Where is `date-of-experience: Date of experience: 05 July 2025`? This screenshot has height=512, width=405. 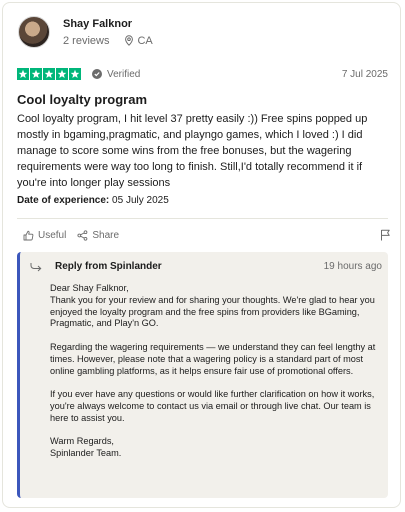 date-of-experience: Date of experience: 05 July 2025 is located at coordinates (93, 200).